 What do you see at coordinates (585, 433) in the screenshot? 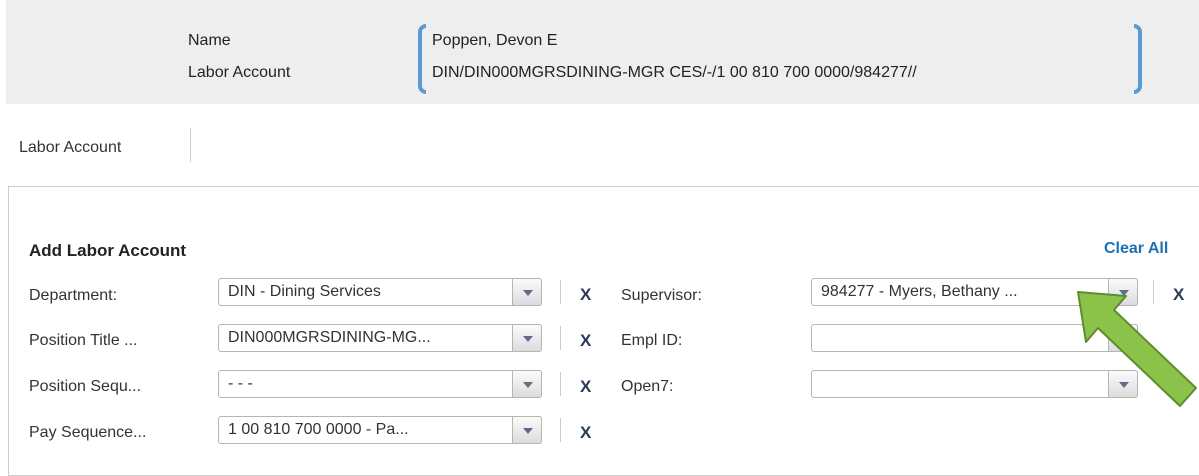
I see `clear-pay-sequence-button: X` at bounding box center [585, 433].